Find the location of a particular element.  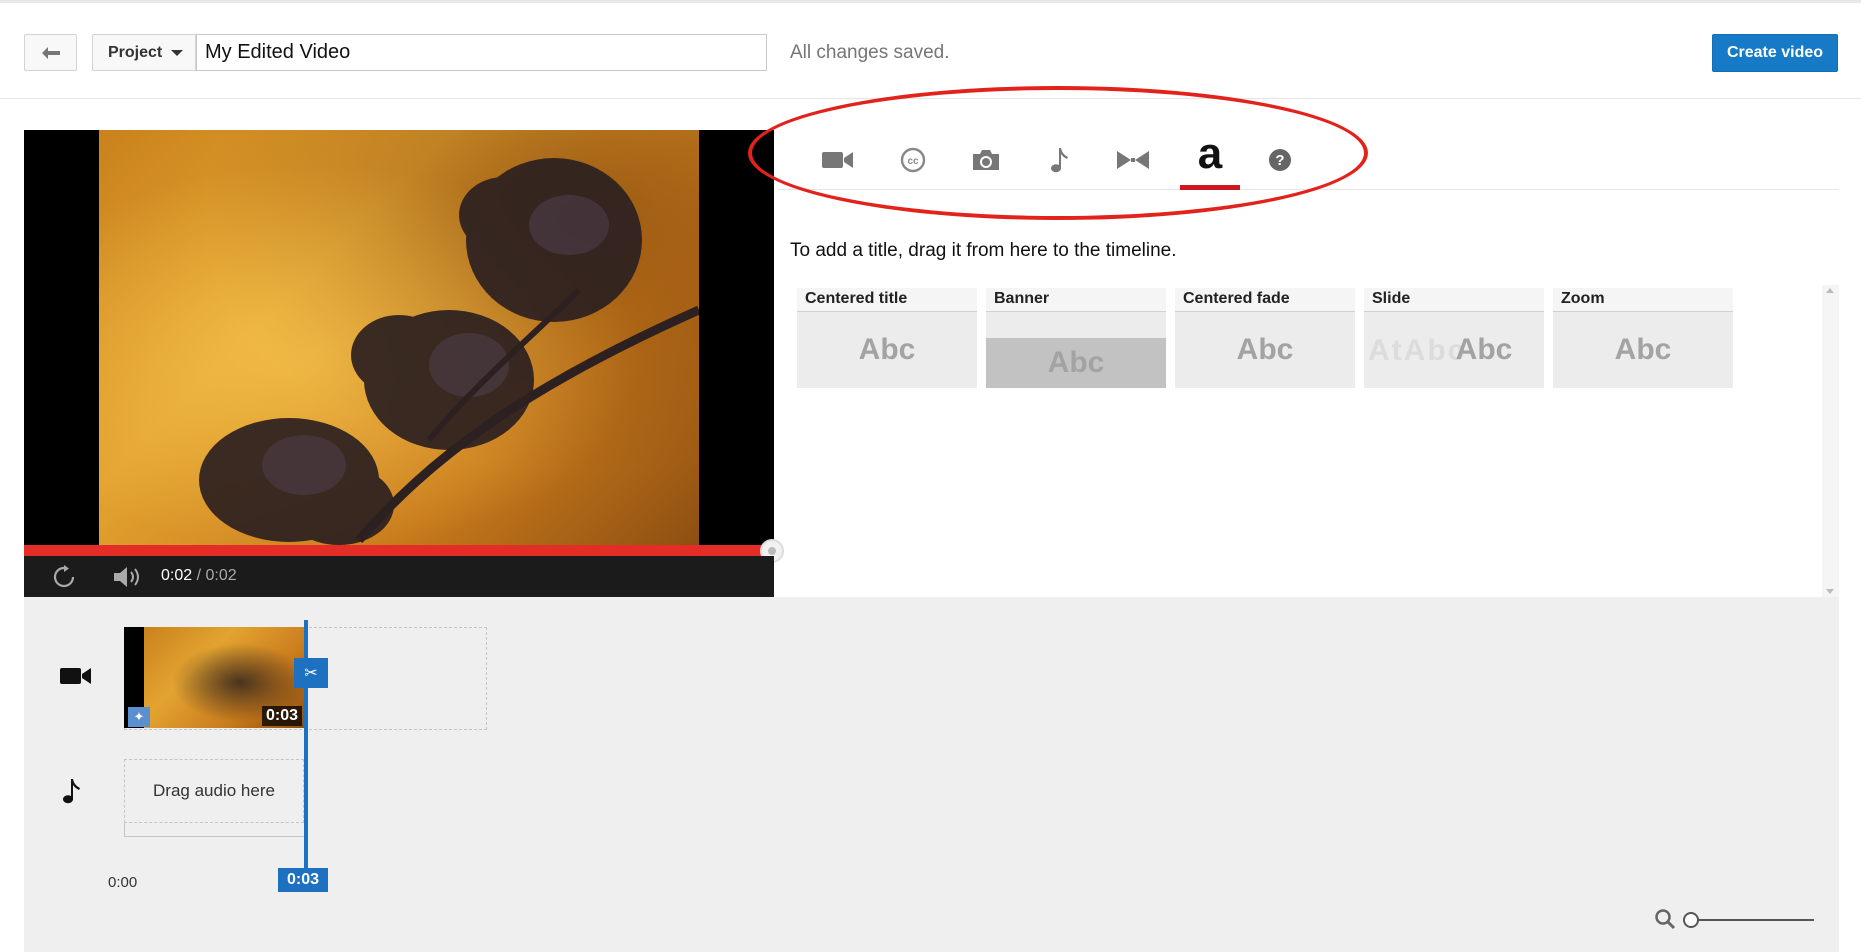

playback-progress-bar is located at coordinates (399, 550).